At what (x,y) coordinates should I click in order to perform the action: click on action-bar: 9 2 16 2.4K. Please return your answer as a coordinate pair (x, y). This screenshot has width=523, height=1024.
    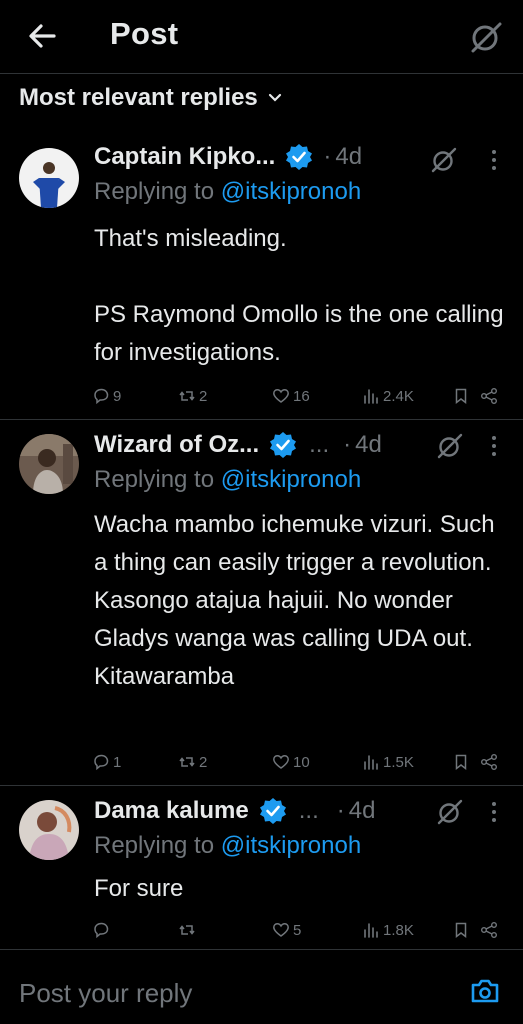
    Looking at the image, I should click on (302, 396).